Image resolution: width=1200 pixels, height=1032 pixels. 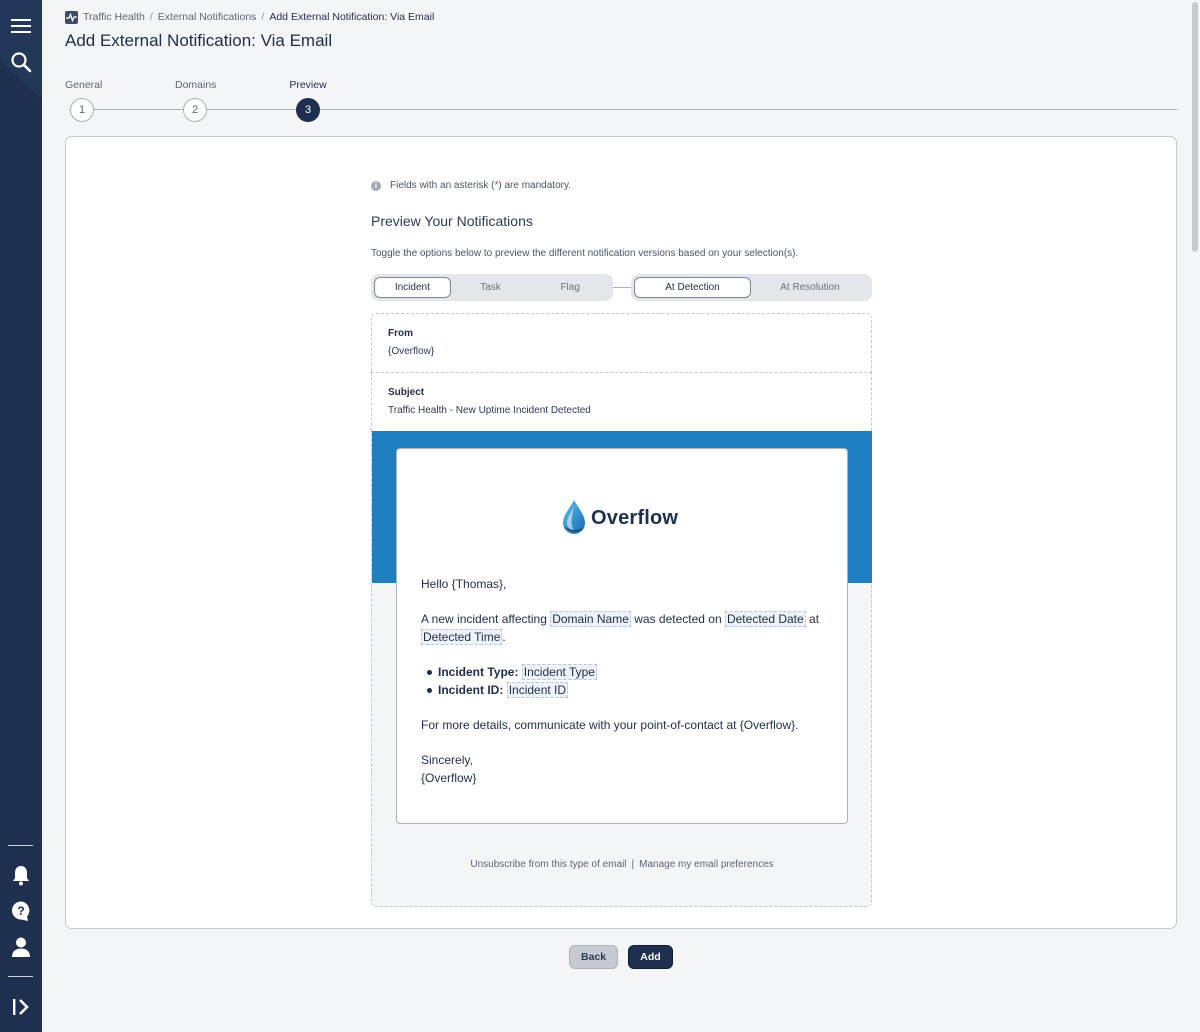 I want to click on bell-icon, so click(x=21, y=875).